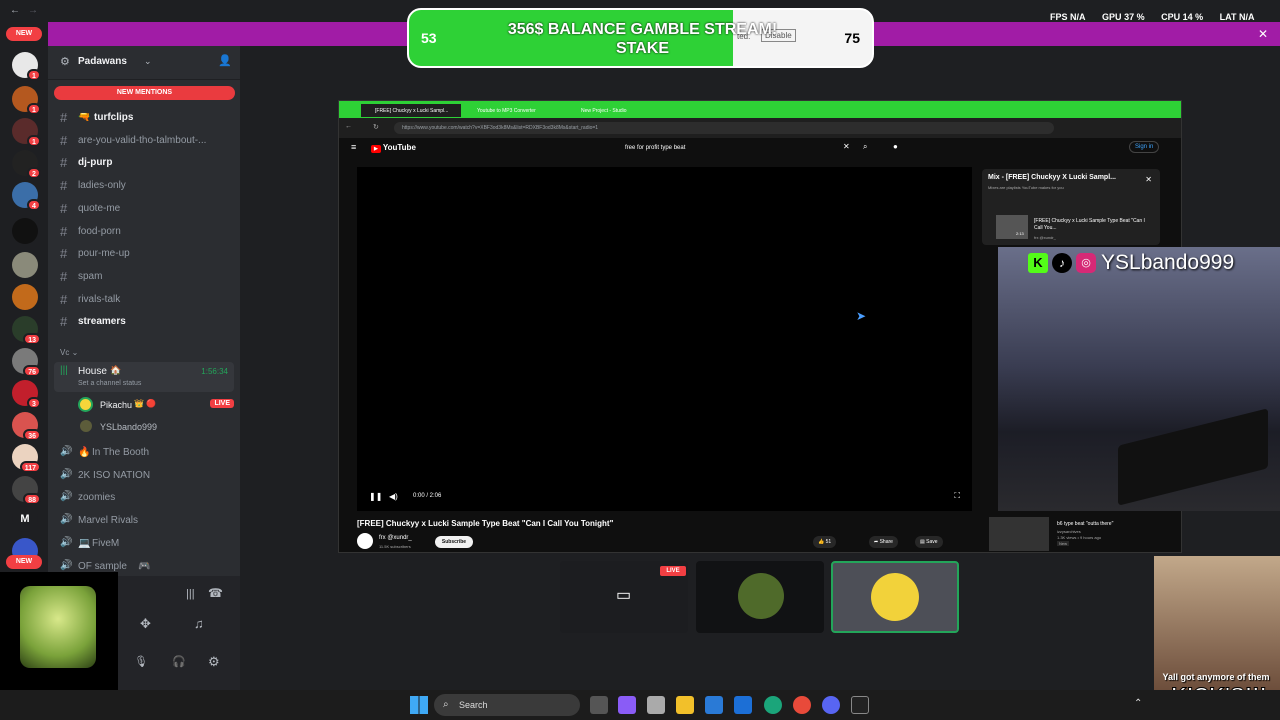  I want to click on channel-item: # rivals-talk, so click(146, 300).